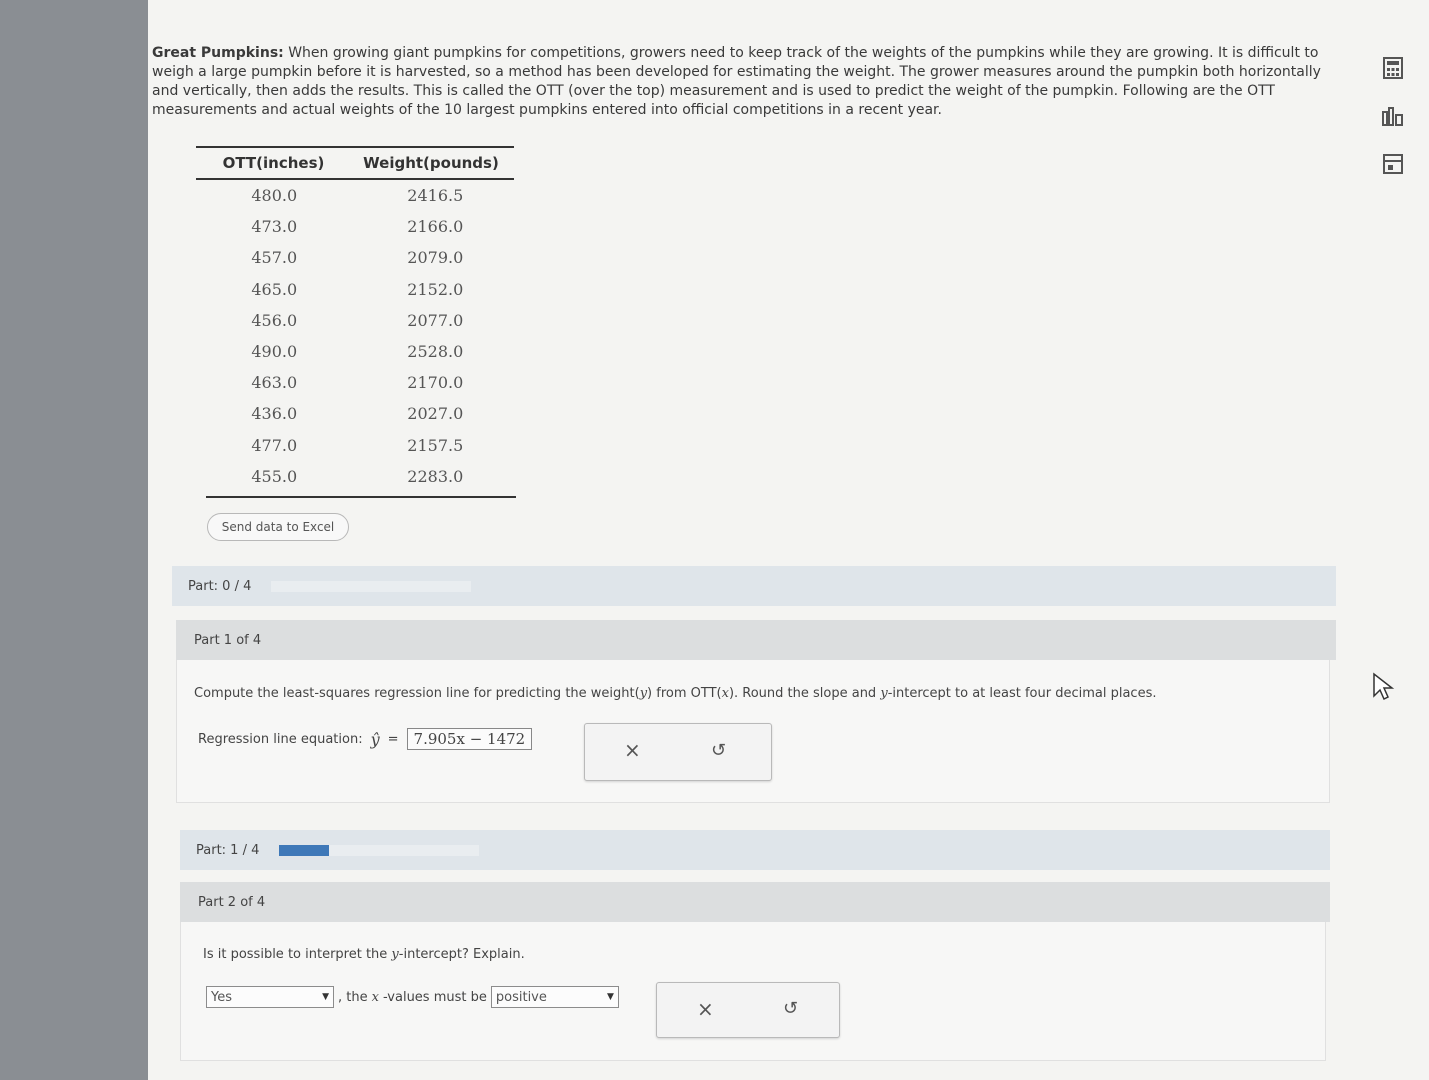 The height and width of the screenshot is (1080, 1429). Describe the element at coordinates (469, 739) in the screenshot. I see `regression-answer-input: 7.905x − 1472` at that location.